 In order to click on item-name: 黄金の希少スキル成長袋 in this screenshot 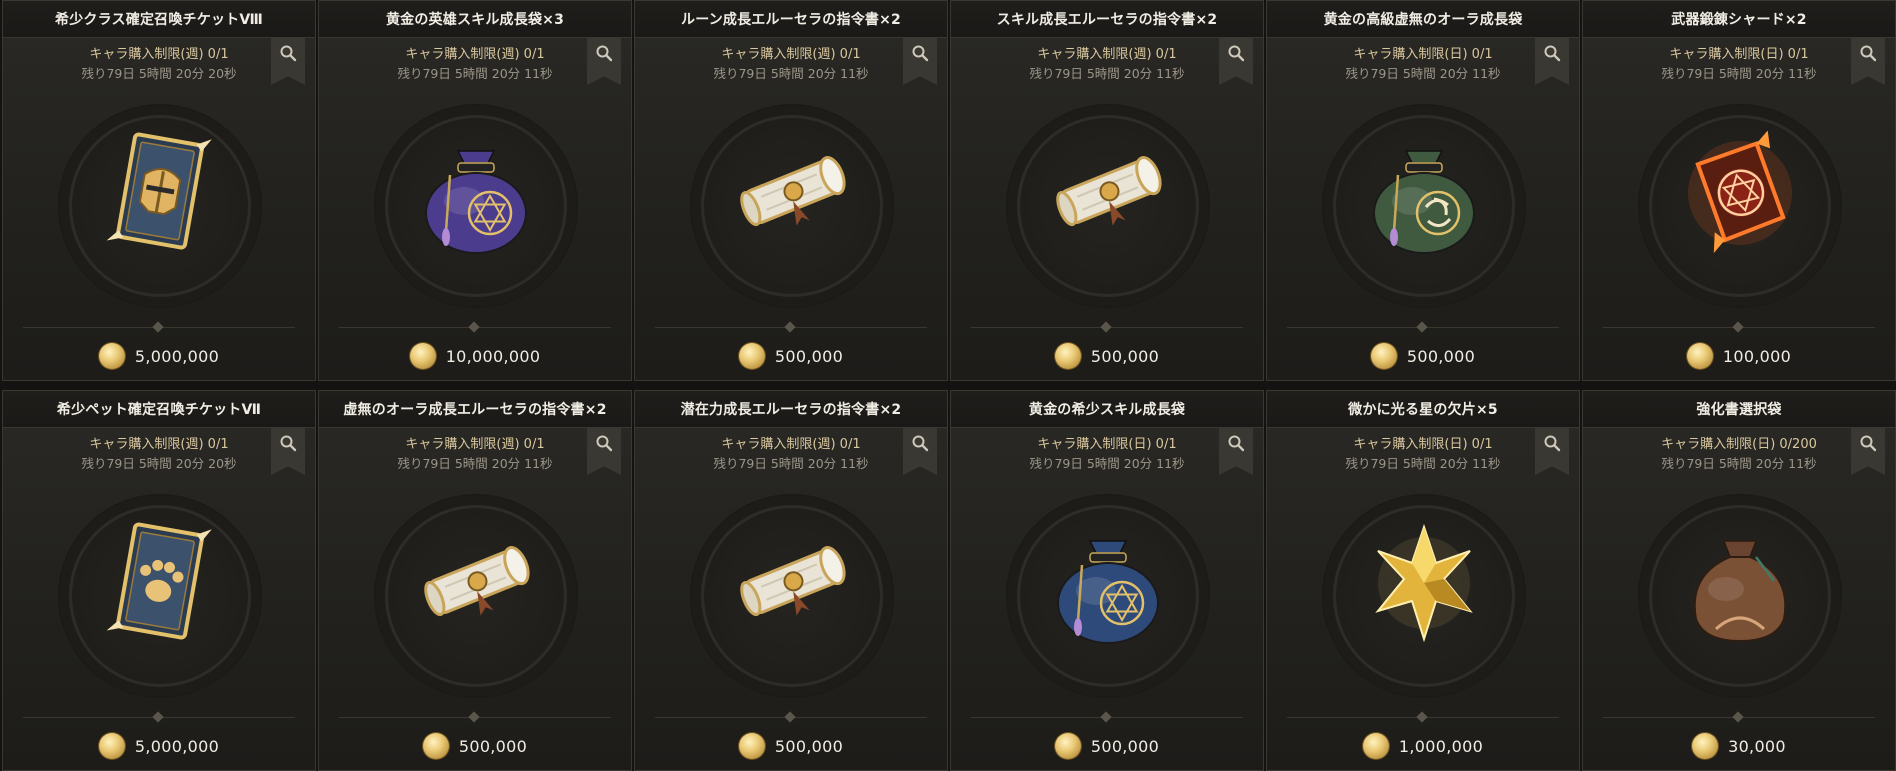, I will do `click(1107, 410)`.